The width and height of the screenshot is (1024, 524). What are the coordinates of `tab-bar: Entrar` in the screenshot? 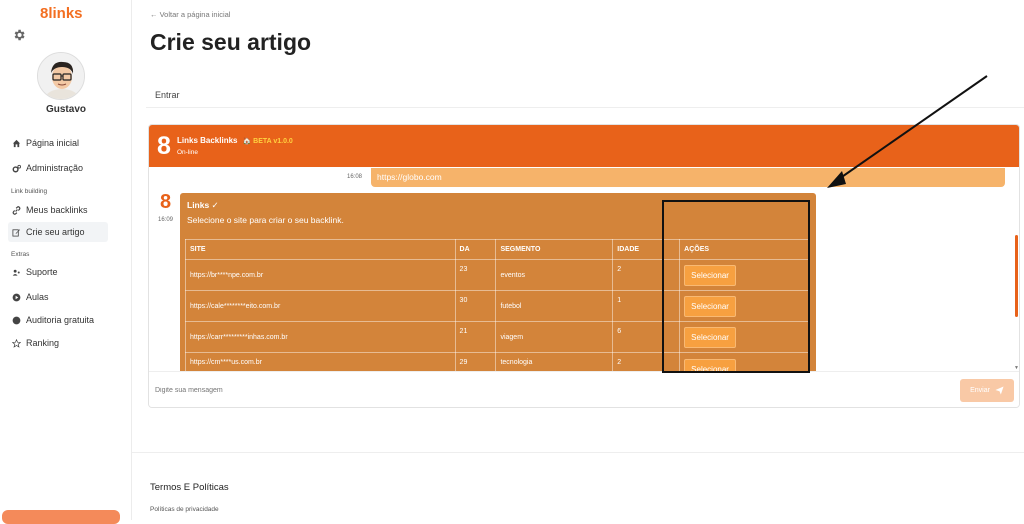 It's located at (585, 94).